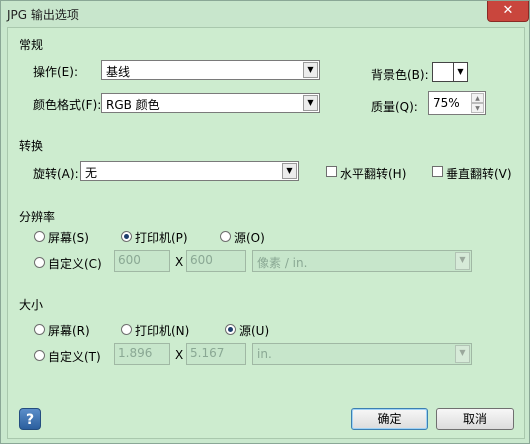 The image size is (530, 444). Describe the element at coordinates (265, 14) in the screenshot. I see `title-bar: JPG 输出选项 ✕` at that location.